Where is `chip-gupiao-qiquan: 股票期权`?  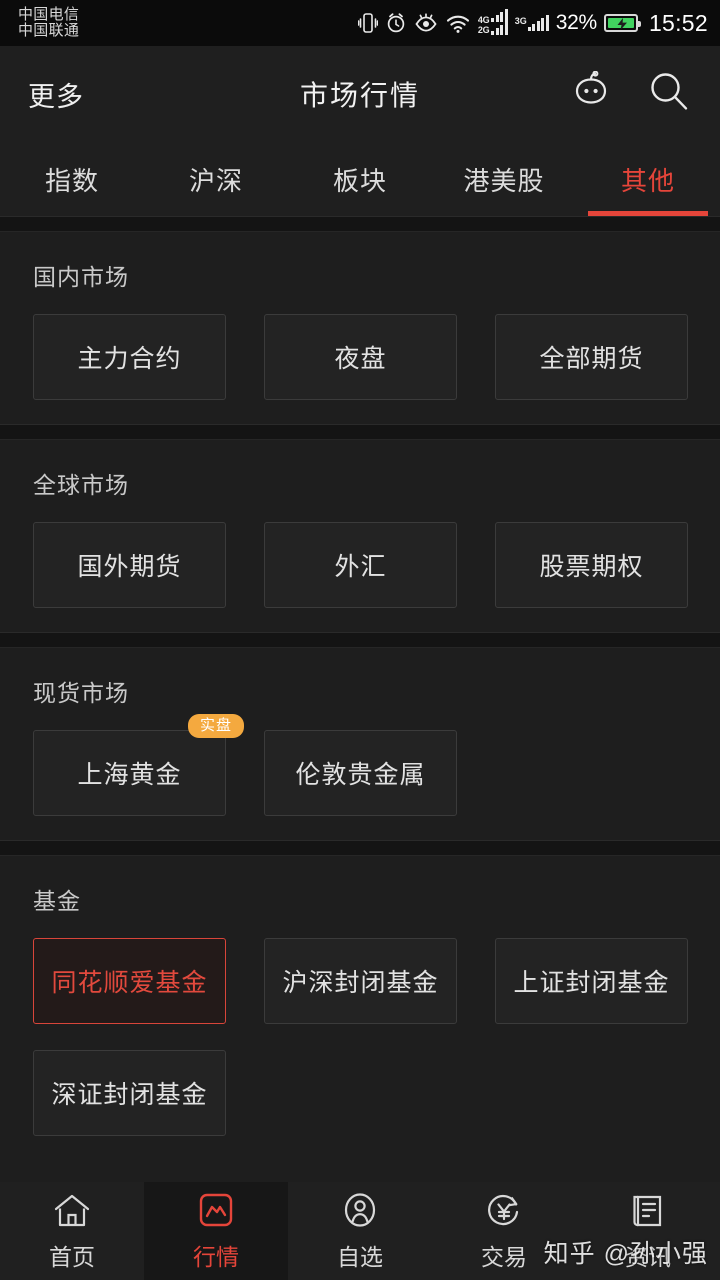
chip-gupiao-qiquan: 股票期权 is located at coordinates (591, 565).